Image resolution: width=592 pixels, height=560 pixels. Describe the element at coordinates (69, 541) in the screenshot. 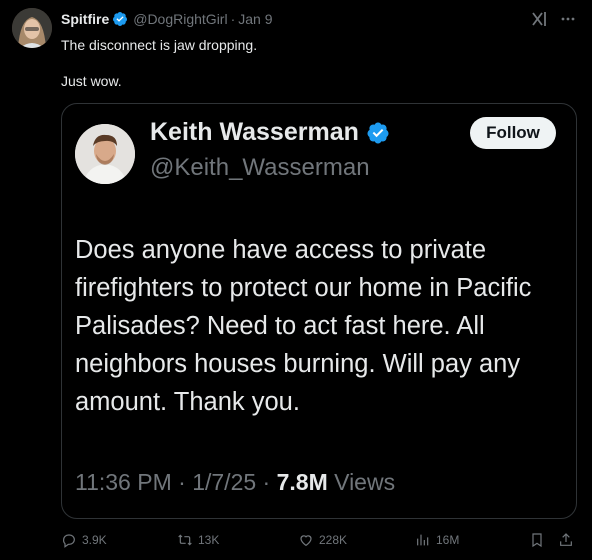

I see `reply-icon` at that location.